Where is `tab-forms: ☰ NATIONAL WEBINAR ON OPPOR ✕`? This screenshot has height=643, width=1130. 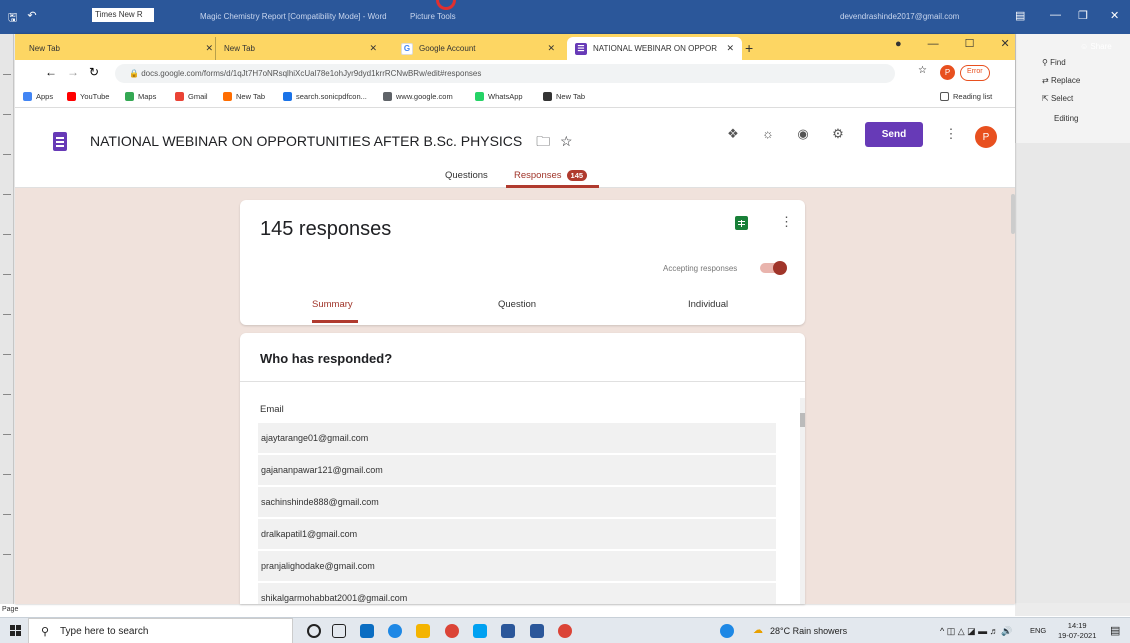
tab-forms: ☰ NATIONAL WEBINAR ON OPPOR ✕ is located at coordinates (654, 48).